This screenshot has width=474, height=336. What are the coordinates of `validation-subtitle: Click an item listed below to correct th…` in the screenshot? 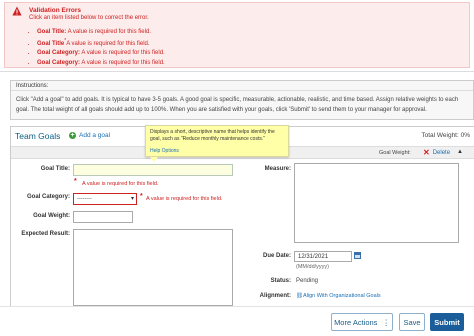 It's located at (89, 18).